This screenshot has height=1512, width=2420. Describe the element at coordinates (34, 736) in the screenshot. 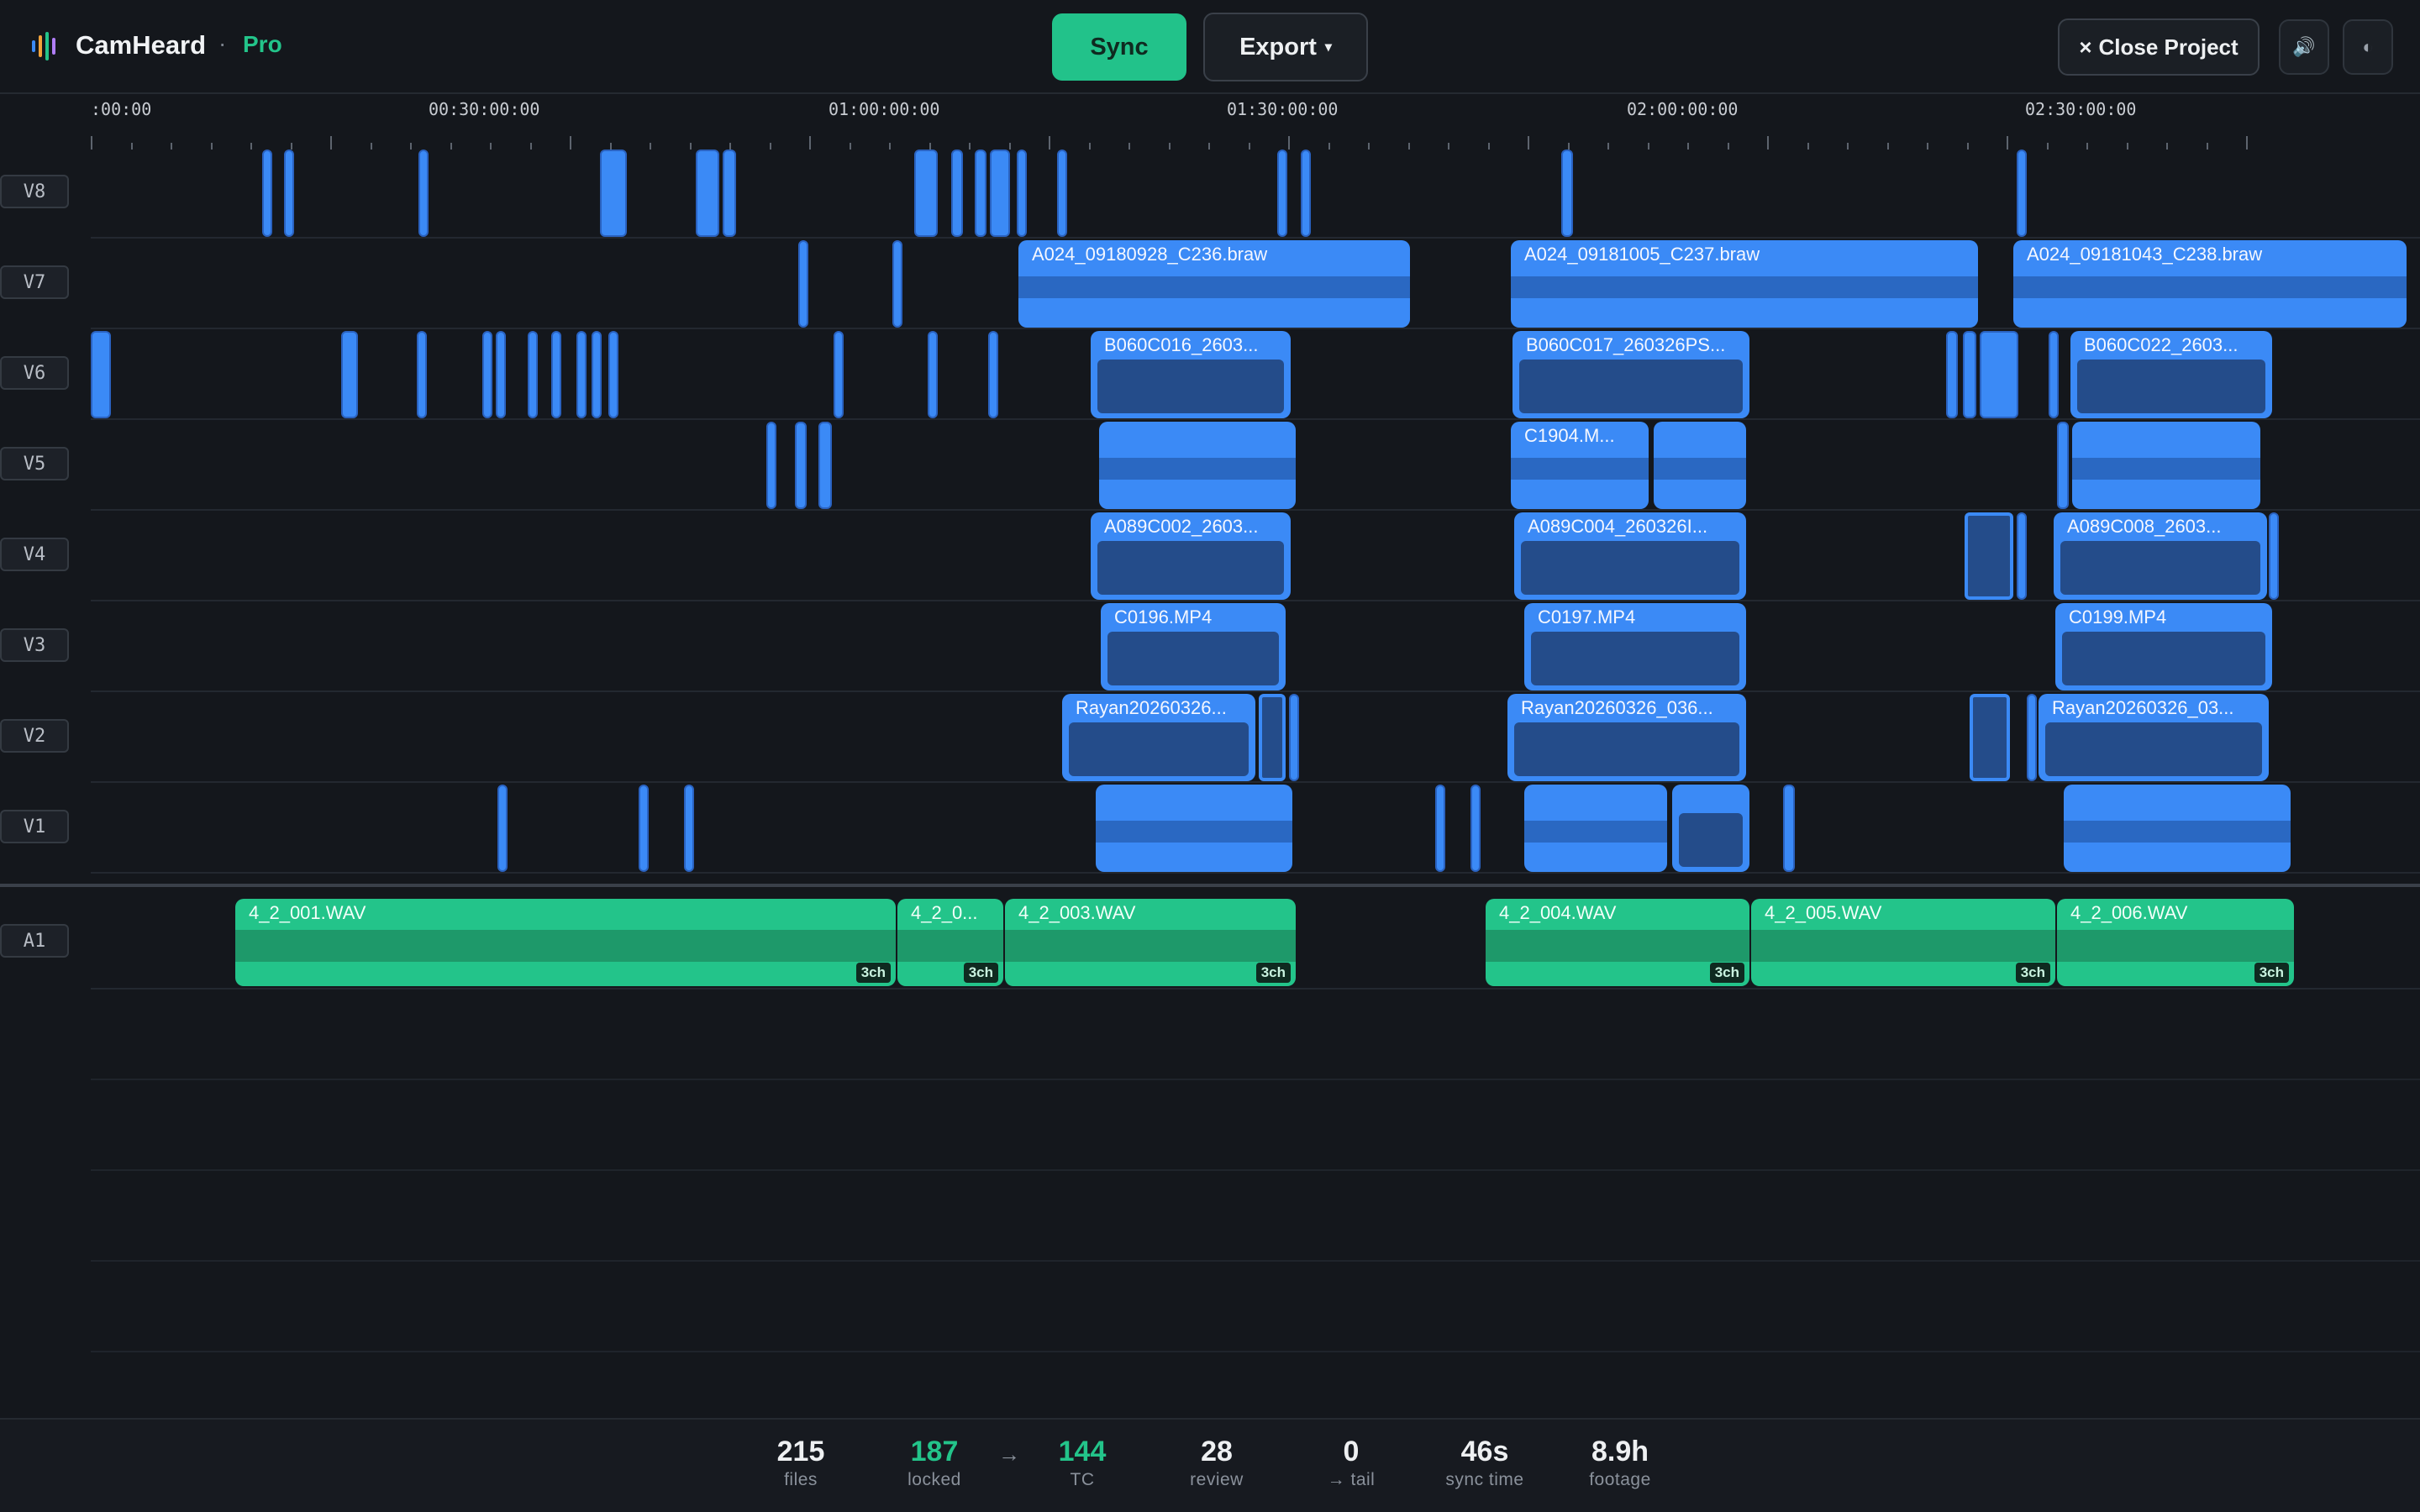

I see `track-header-v2: V2` at that location.